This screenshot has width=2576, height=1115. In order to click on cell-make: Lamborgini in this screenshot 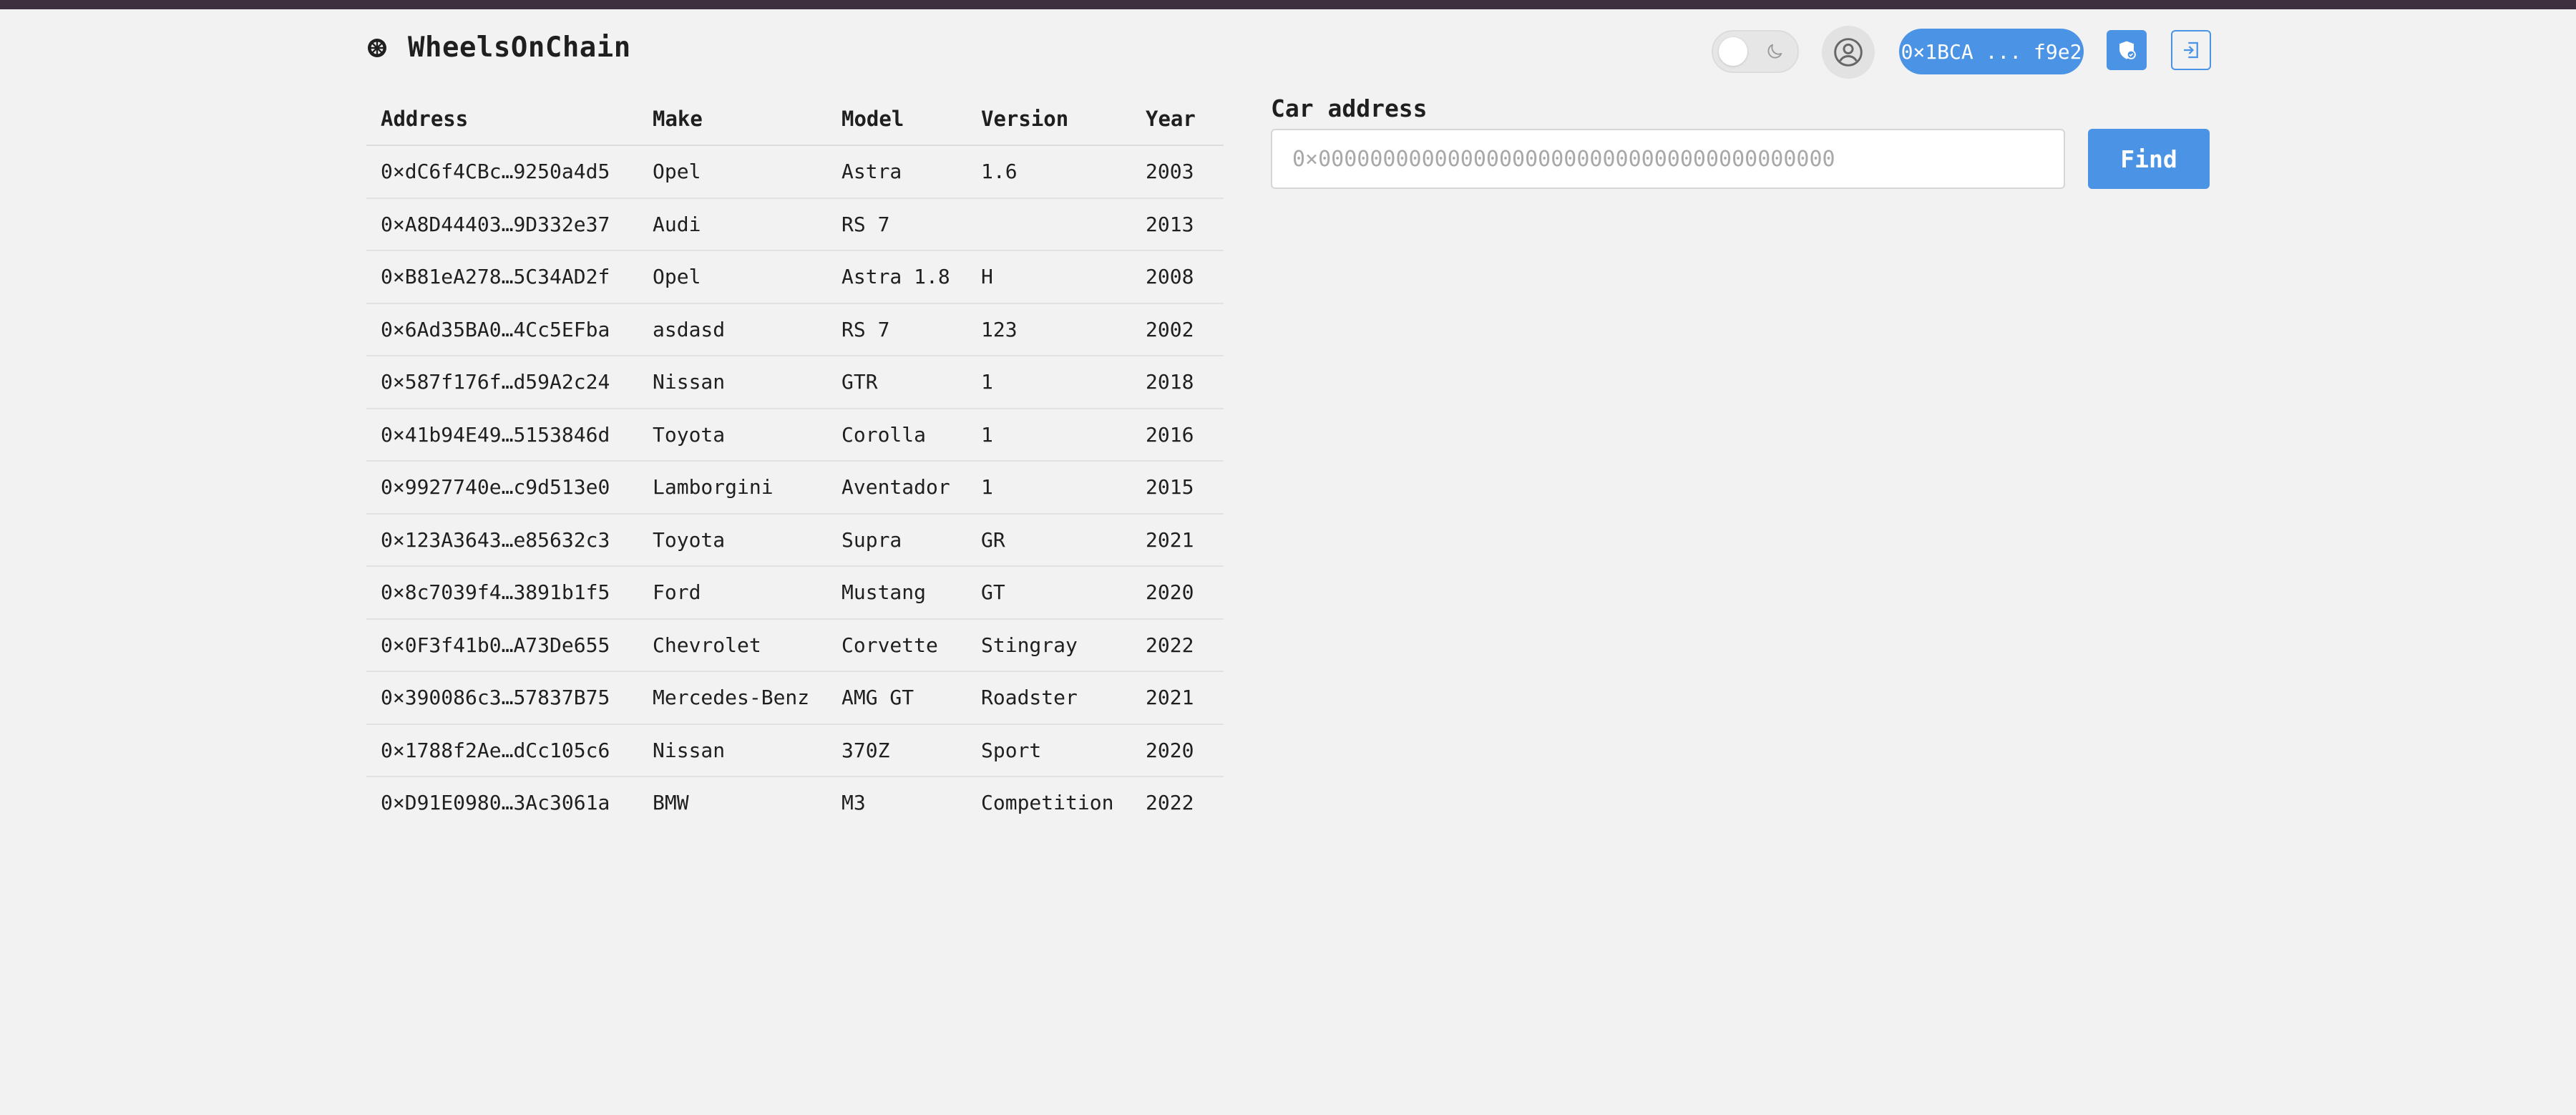, I will do `click(713, 487)`.